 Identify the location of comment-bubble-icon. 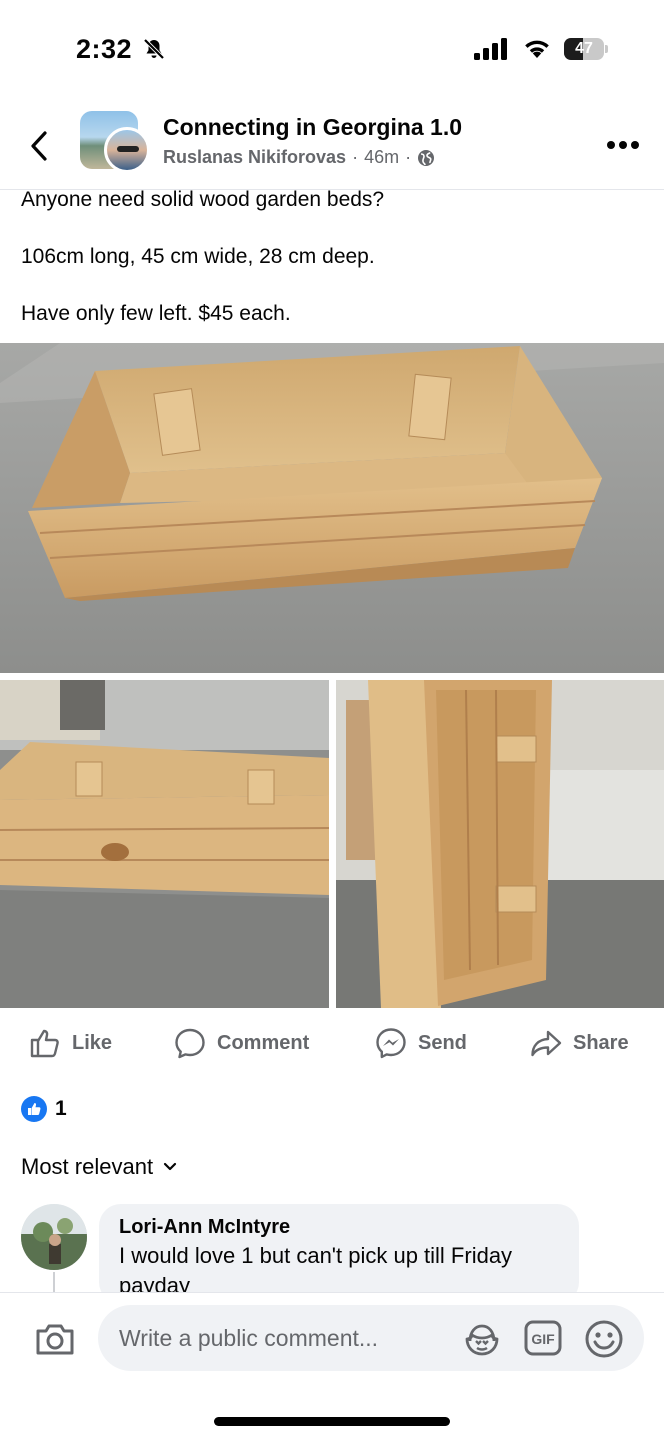
(190, 1043).